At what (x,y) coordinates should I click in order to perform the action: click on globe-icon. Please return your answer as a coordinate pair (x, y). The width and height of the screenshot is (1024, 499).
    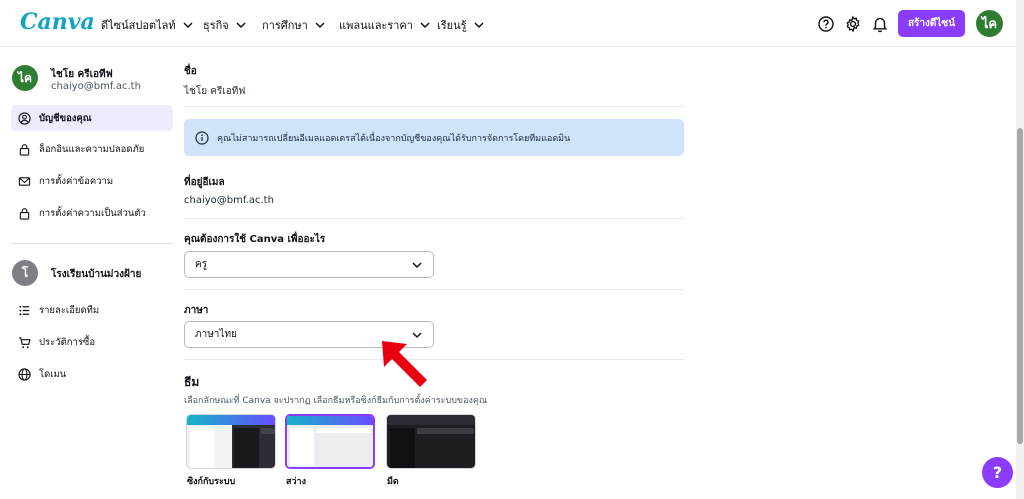
    Looking at the image, I should click on (24, 374).